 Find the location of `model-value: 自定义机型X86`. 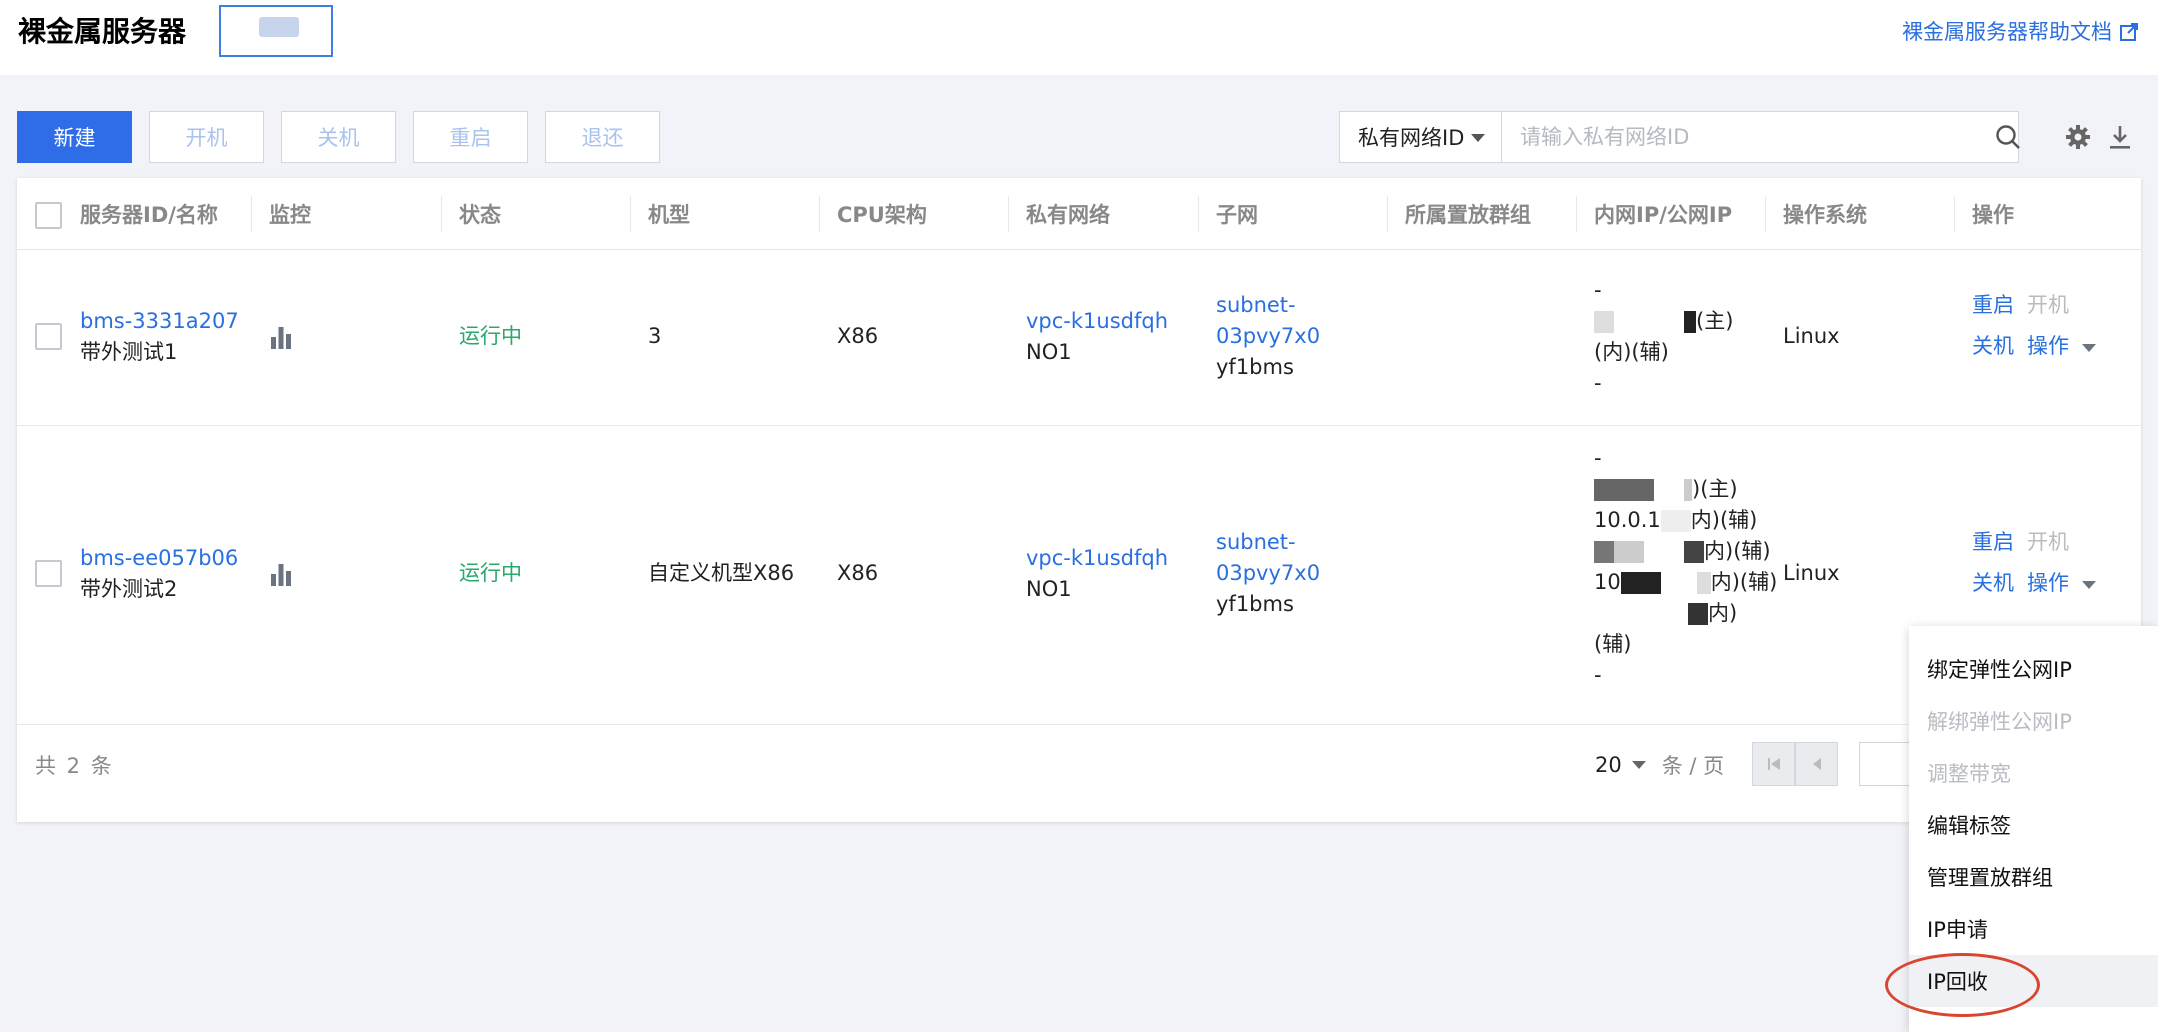

model-value: 自定义机型X86 is located at coordinates (721, 573).